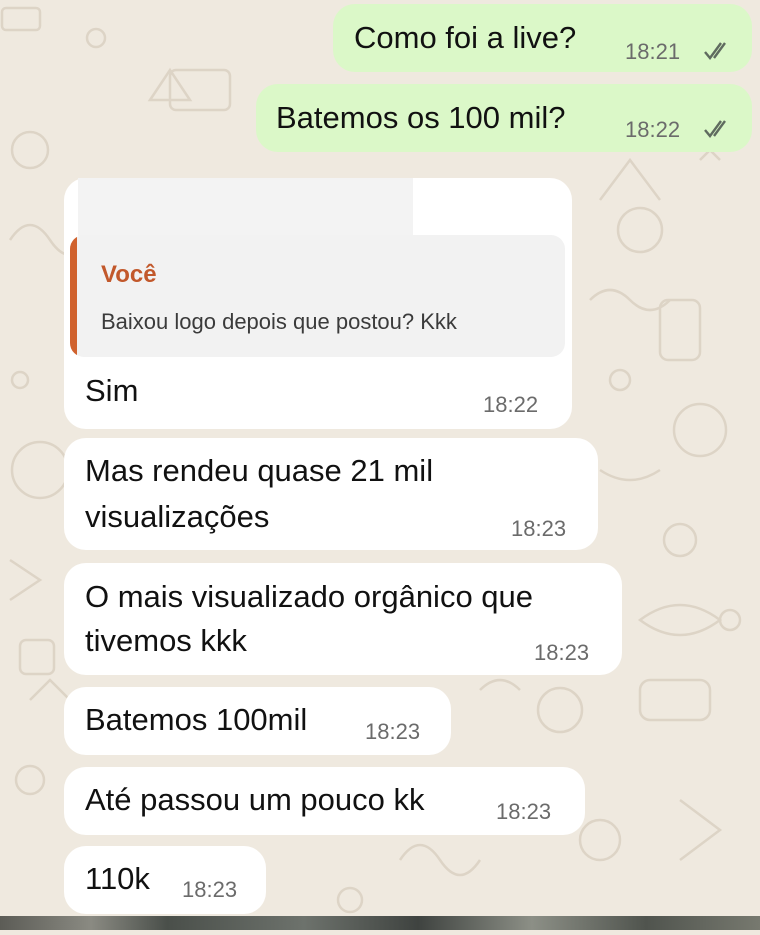  I want to click on image-preview-strip, so click(380, 923).